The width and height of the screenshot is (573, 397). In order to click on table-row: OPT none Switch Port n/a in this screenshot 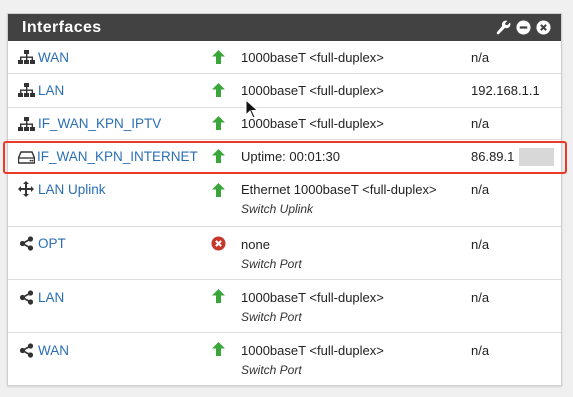, I will do `click(284, 253)`.